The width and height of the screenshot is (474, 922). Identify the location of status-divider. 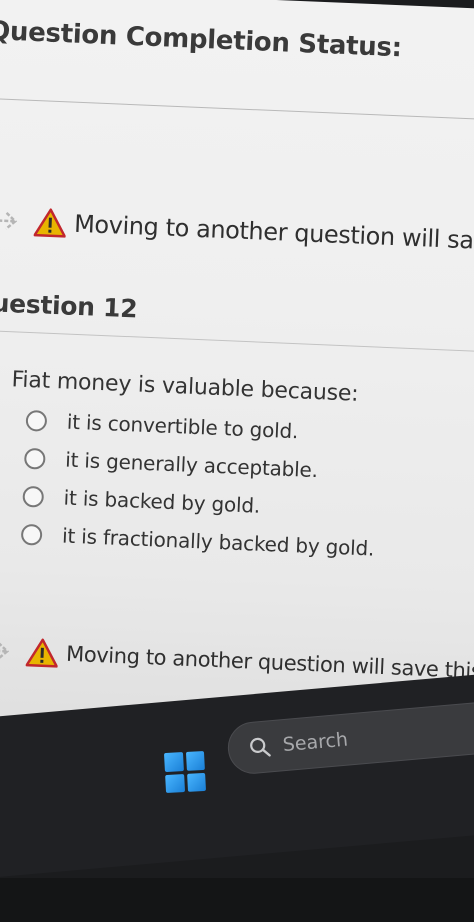
(237, 109).